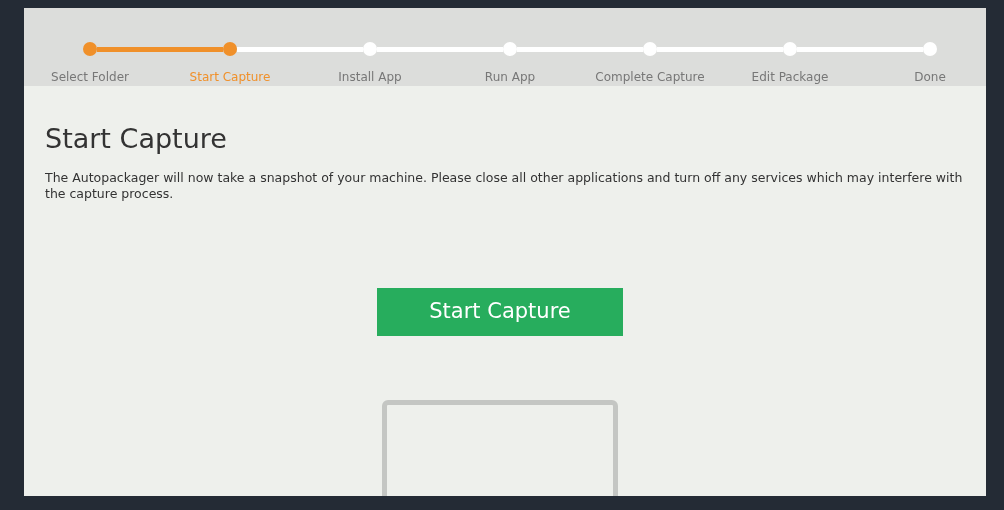  Describe the element at coordinates (790, 77) in the screenshot. I see `step-label: Edit Package` at that location.